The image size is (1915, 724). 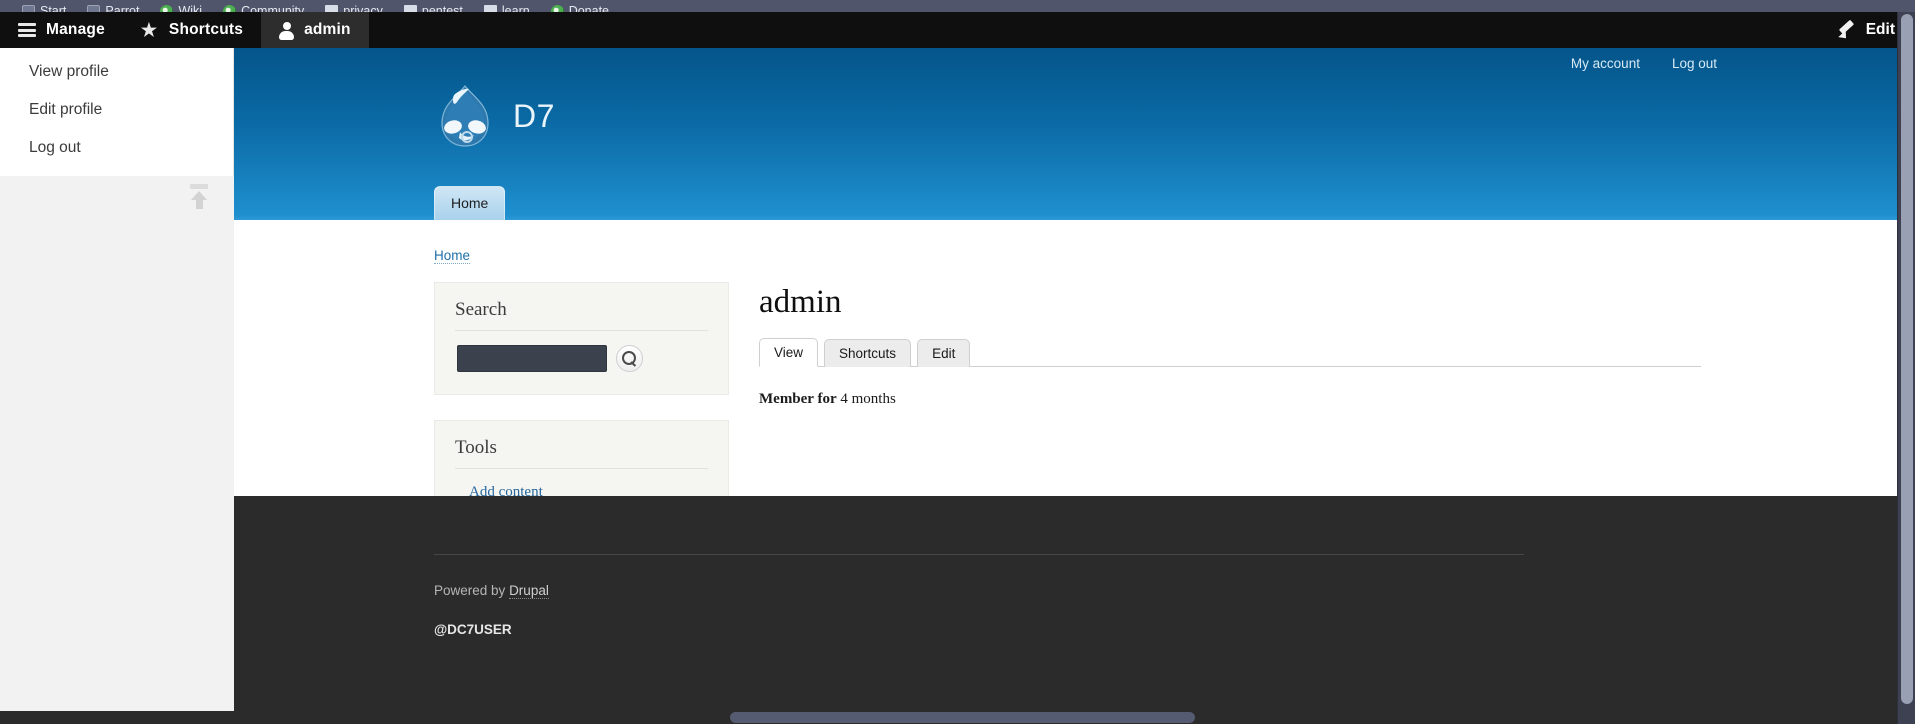 I want to click on bookmark-item: Donate, so click(x=579, y=6).